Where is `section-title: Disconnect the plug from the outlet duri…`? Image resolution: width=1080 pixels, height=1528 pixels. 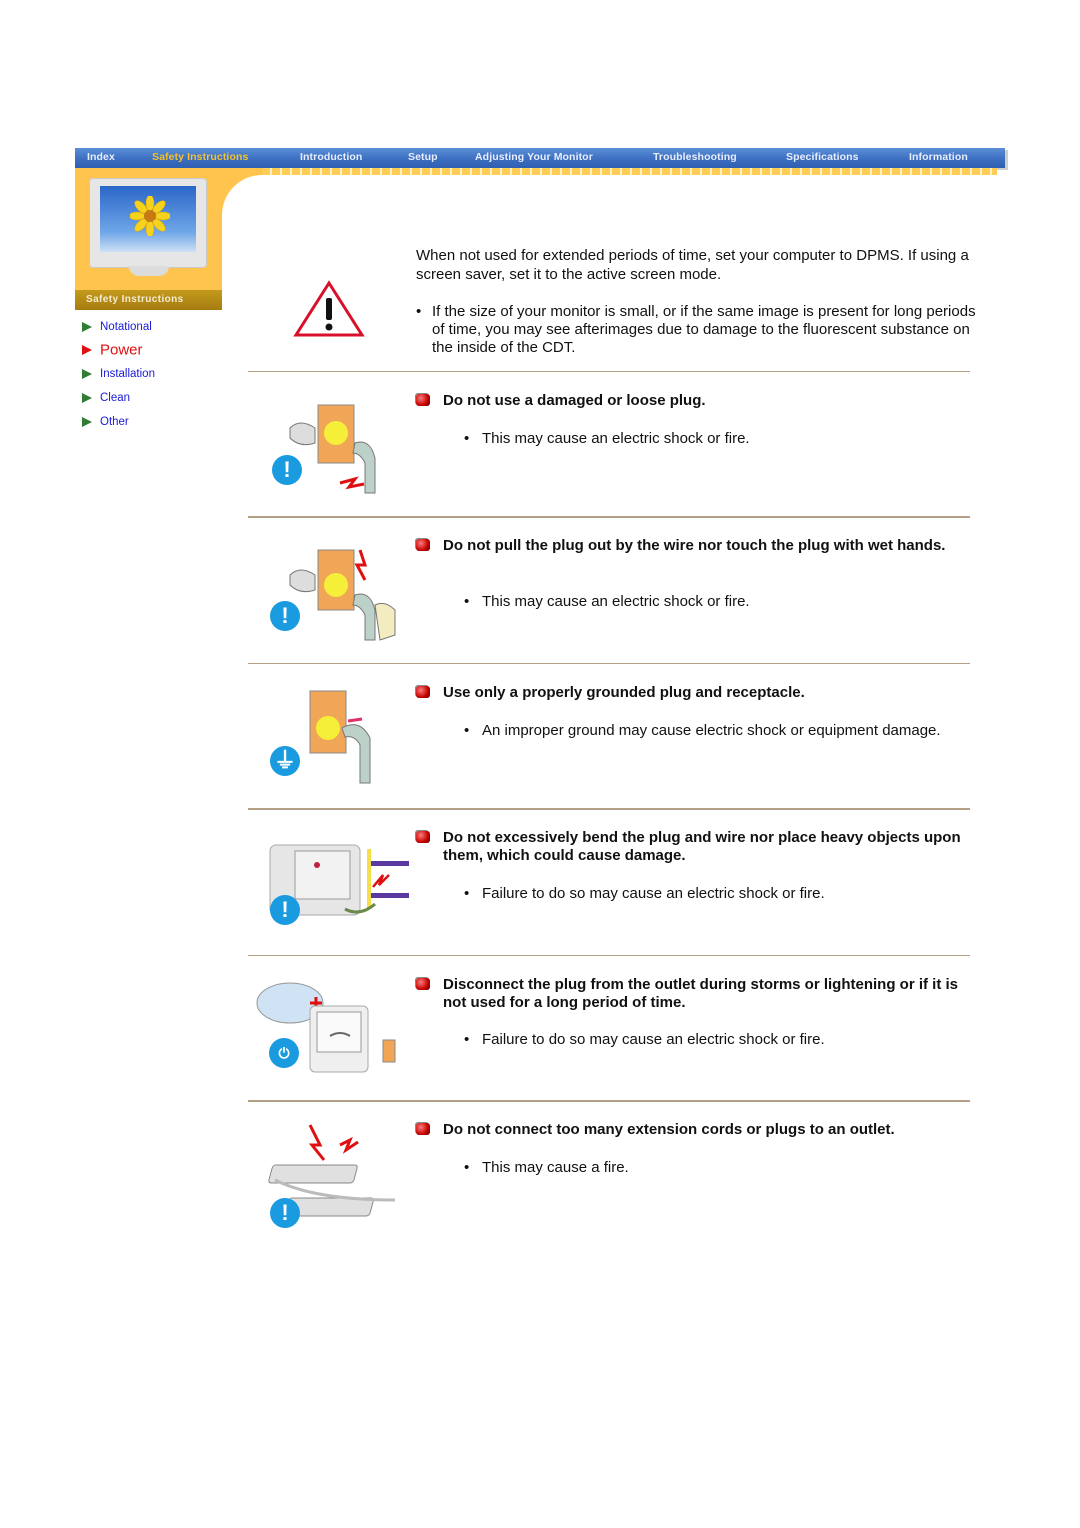 section-title: Disconnect the plug from the outlet duri… is located at coordinates (696, 994).